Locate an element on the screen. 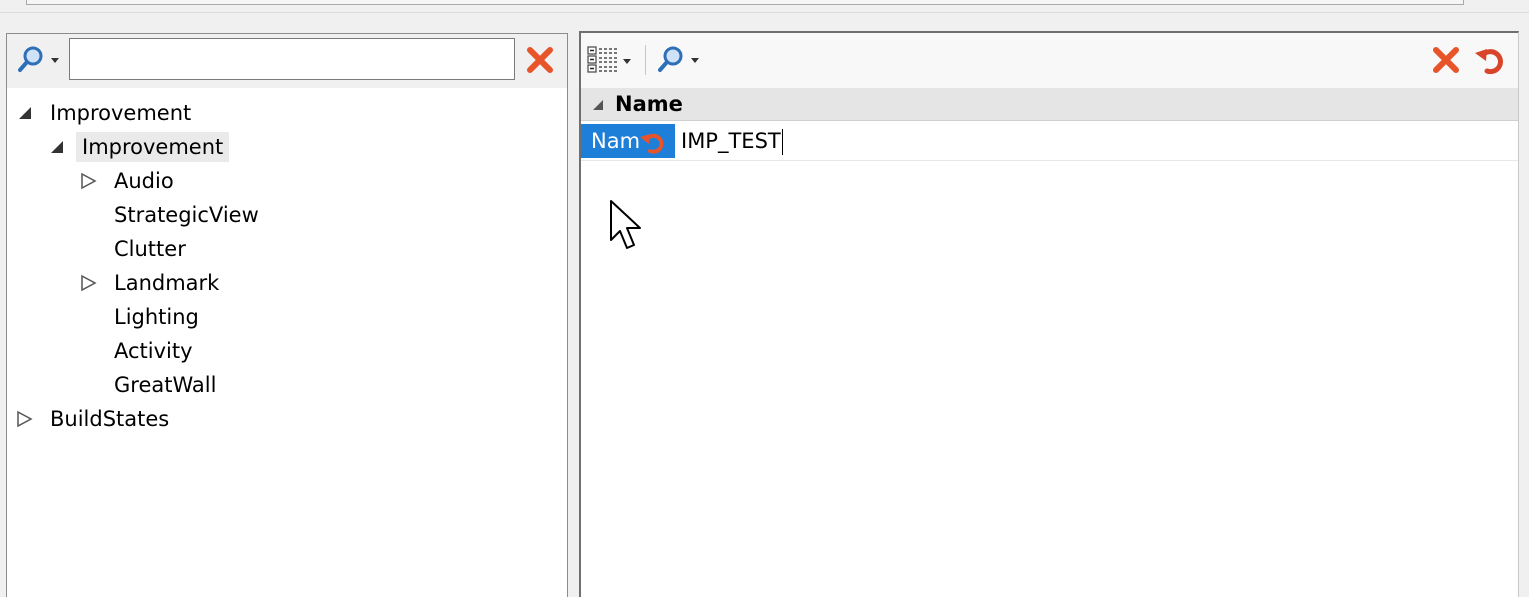 This screenshot has height=597, width=1529. property-value-text: IMP_TEST is located at coordinates (731, 141).